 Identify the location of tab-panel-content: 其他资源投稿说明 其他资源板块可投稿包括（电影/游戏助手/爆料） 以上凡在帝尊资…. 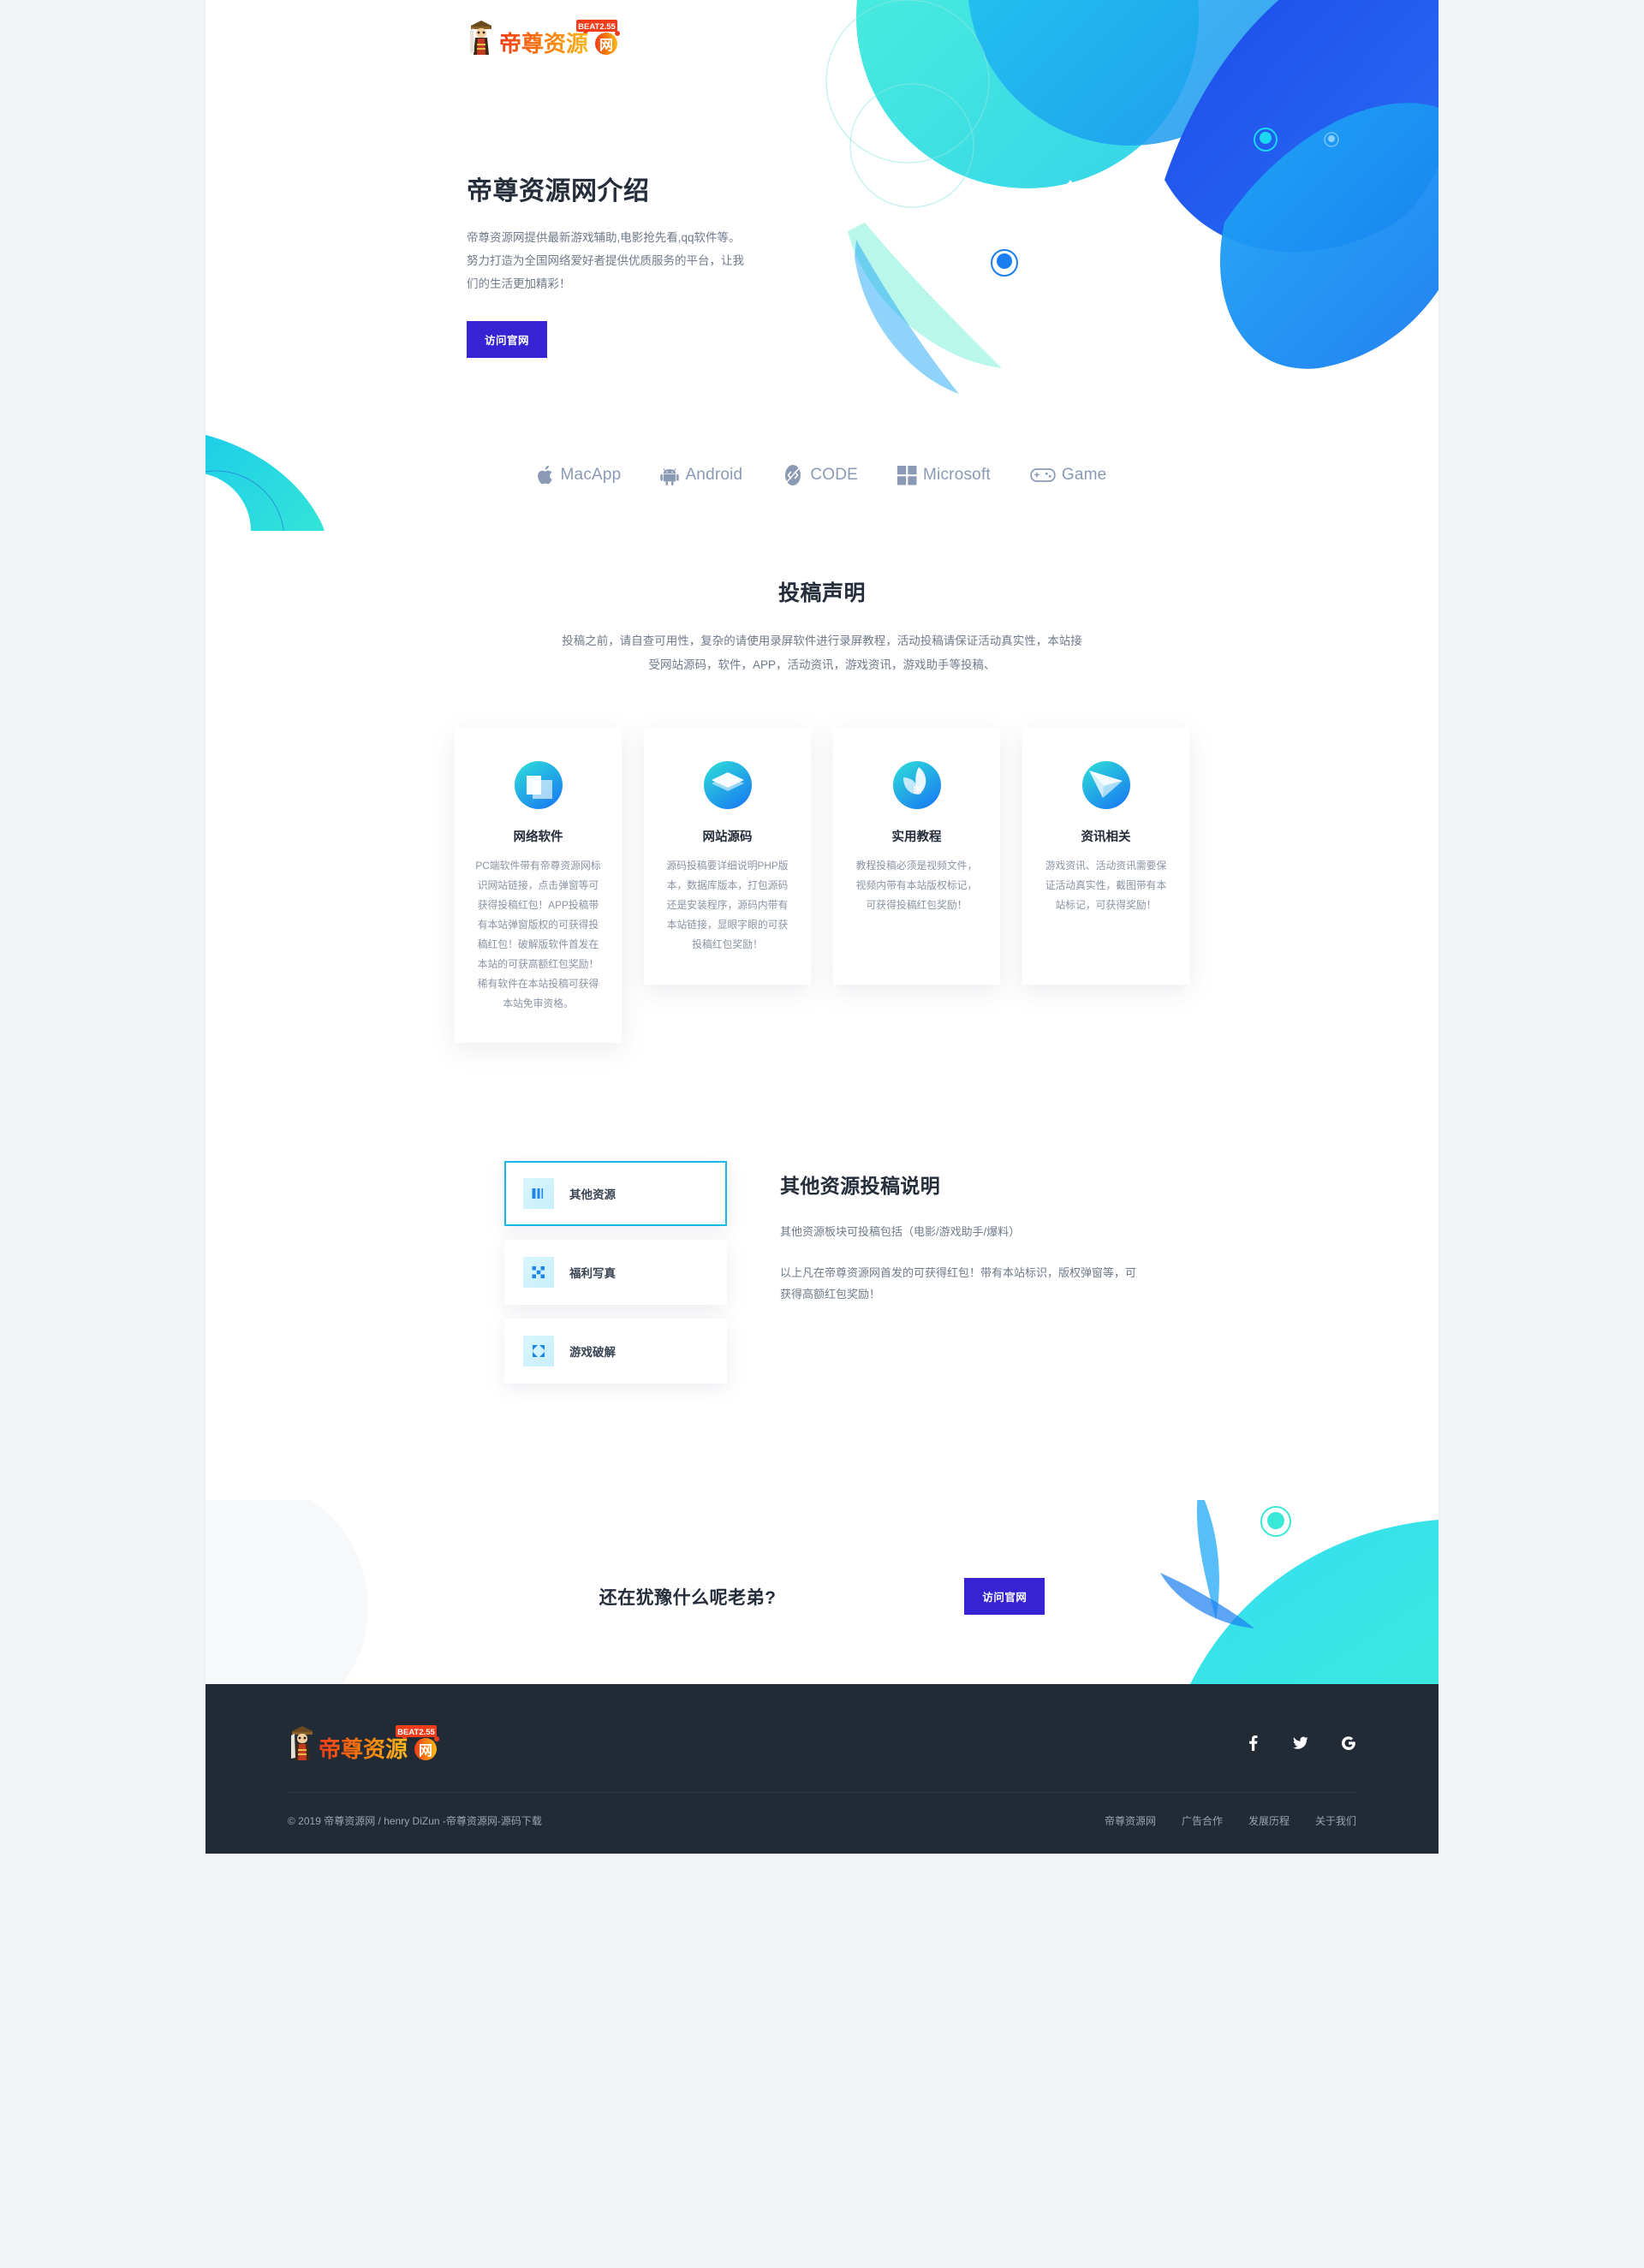
(960, 1275).